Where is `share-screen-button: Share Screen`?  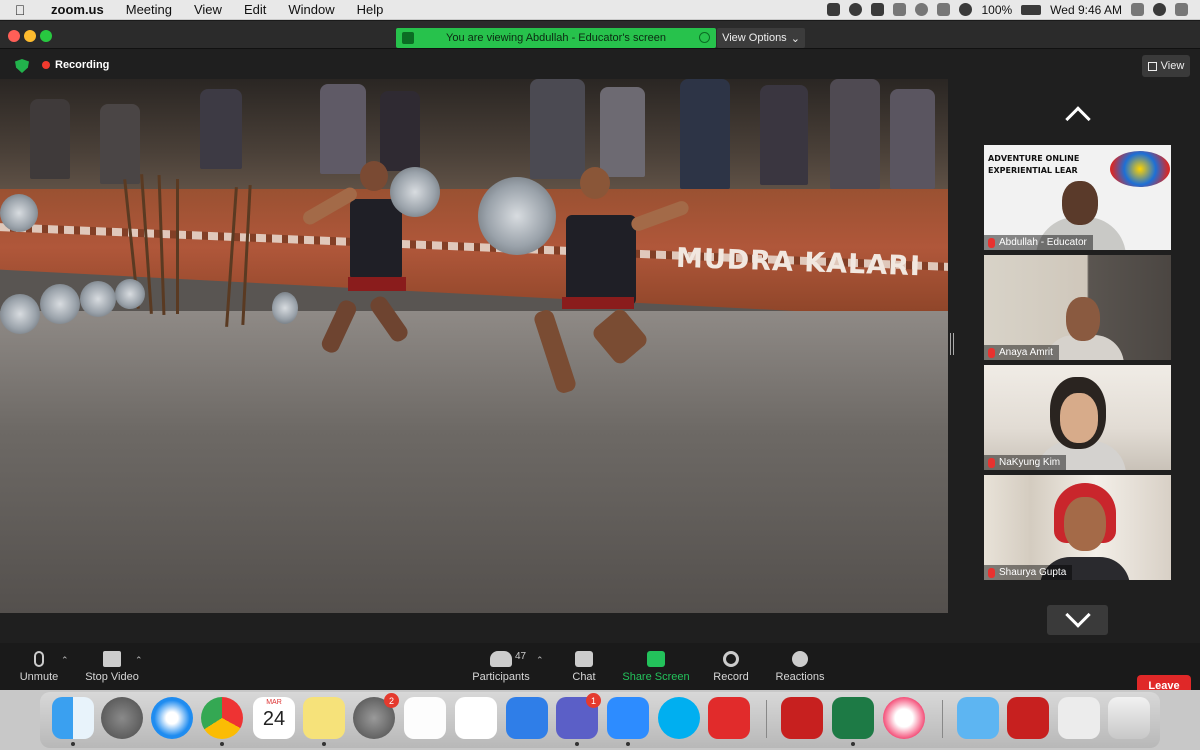
share-screen-button: Share Screen is located at coordinates (656, 663).